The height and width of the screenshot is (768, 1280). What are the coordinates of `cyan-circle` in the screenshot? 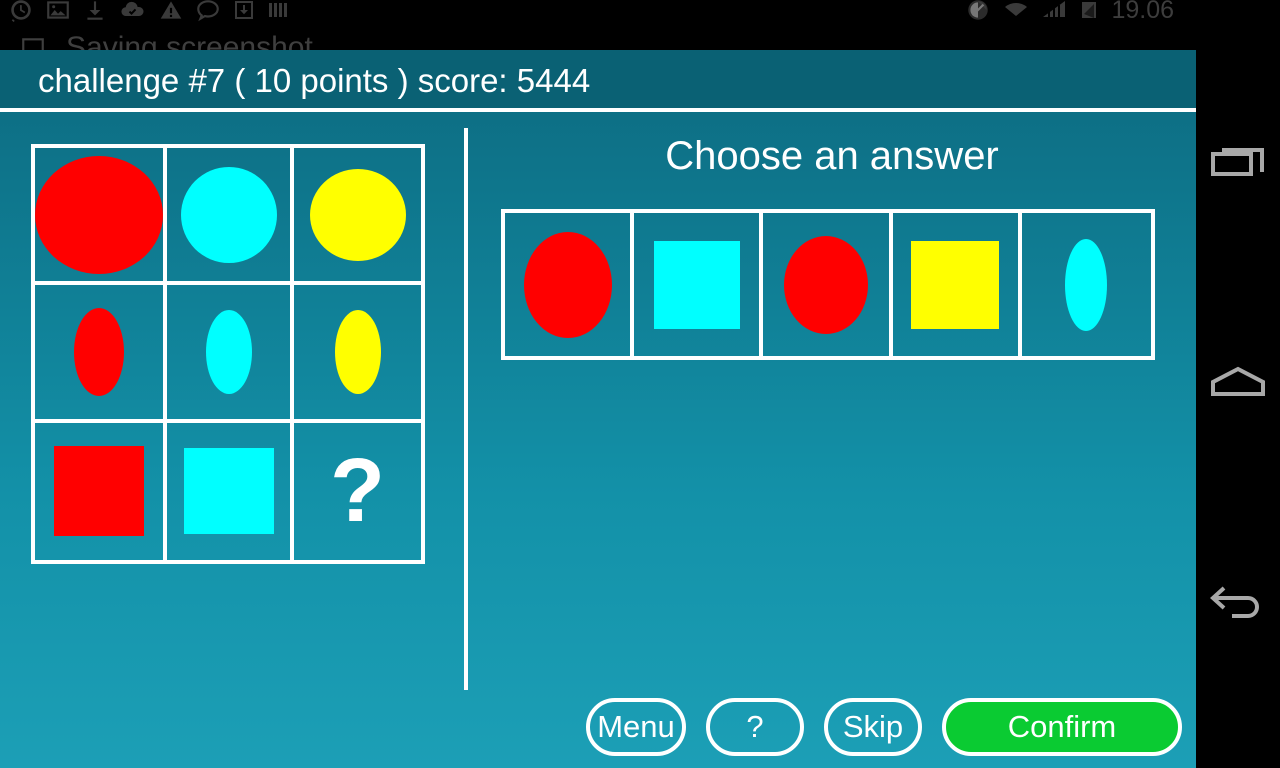 It's located at (228, 214).